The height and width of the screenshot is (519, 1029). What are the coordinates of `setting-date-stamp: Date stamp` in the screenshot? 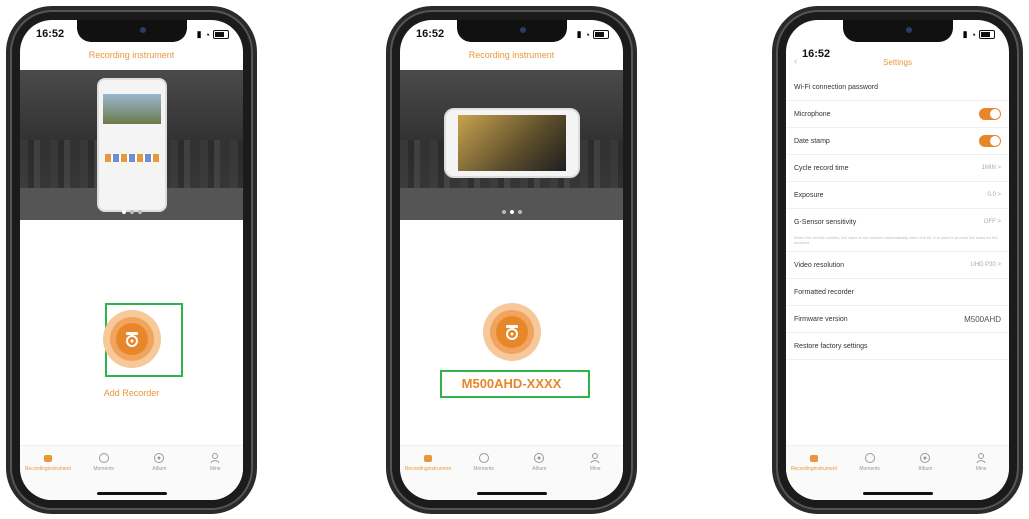 It's located at (897, 141).